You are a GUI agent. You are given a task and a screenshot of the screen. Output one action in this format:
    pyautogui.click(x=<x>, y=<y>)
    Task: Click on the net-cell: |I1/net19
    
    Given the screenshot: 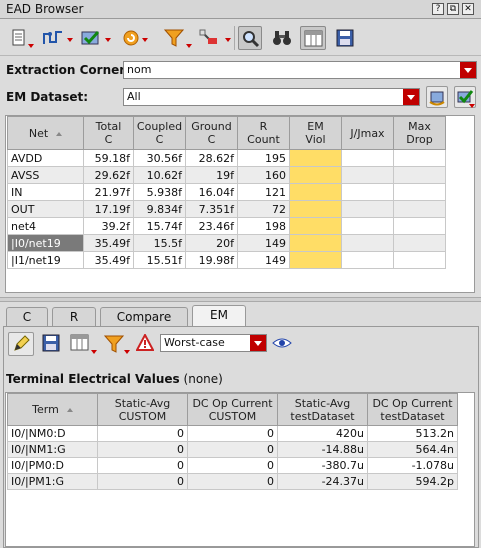 What is the action you would take?
    pyautogui.click(x=45, y=260)
    